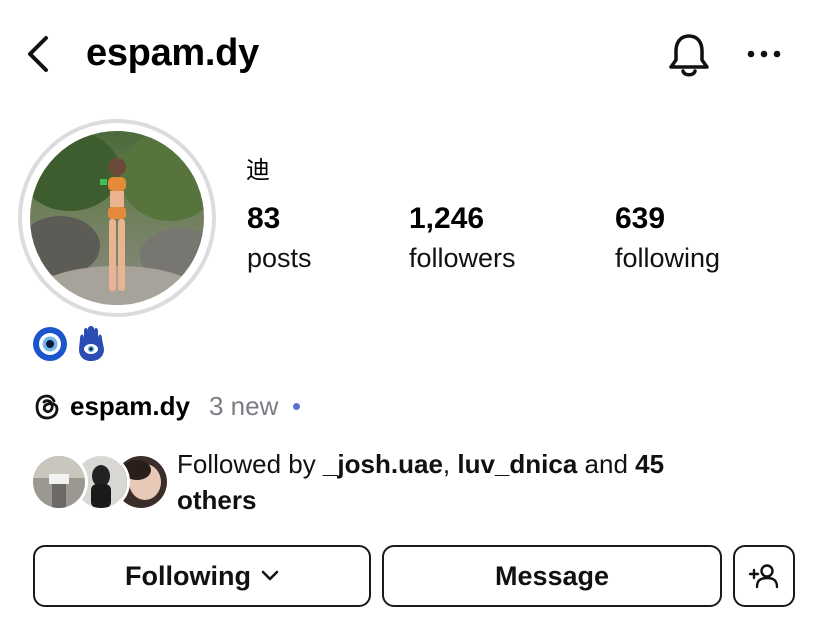 The image size is (828, 626). I want to click on following-button: Following, so click(202, 576).